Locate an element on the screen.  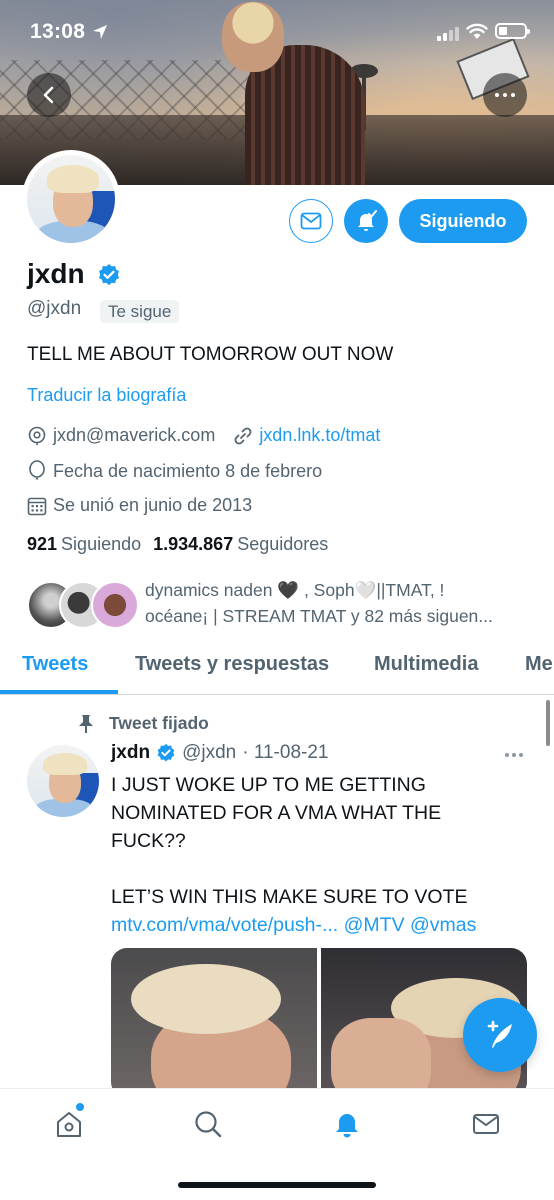
profile-joined-row: Se unió en junio de 2013 is located at coordinates (139, 505).